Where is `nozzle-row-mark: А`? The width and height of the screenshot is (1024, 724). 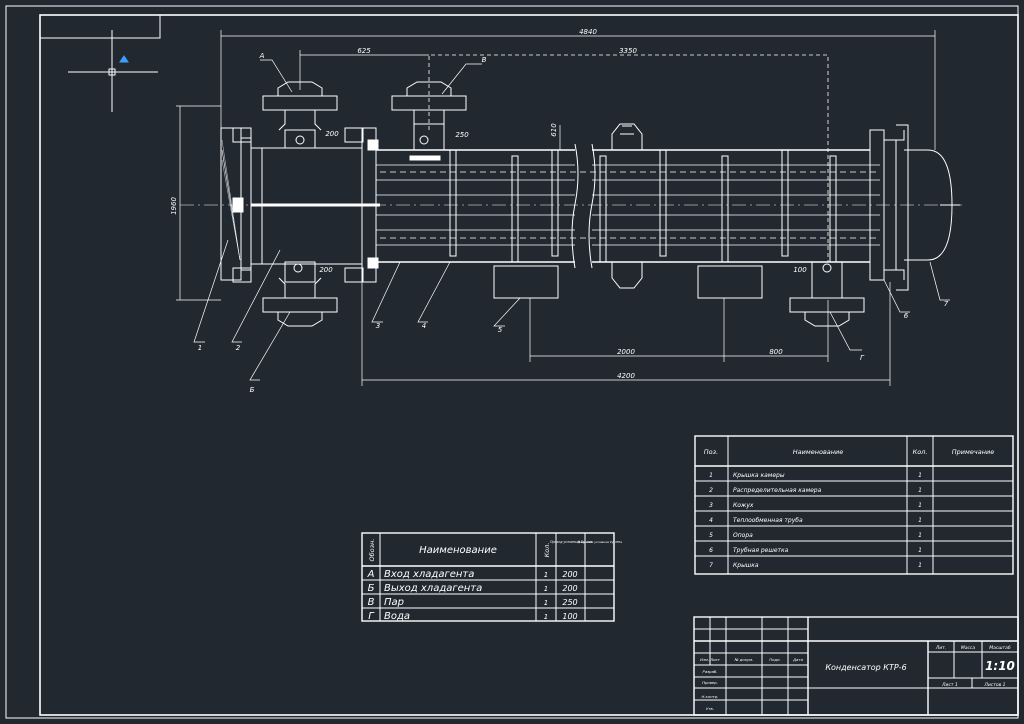
nozzle-row-mark: А is located at coordinates (371, 574).